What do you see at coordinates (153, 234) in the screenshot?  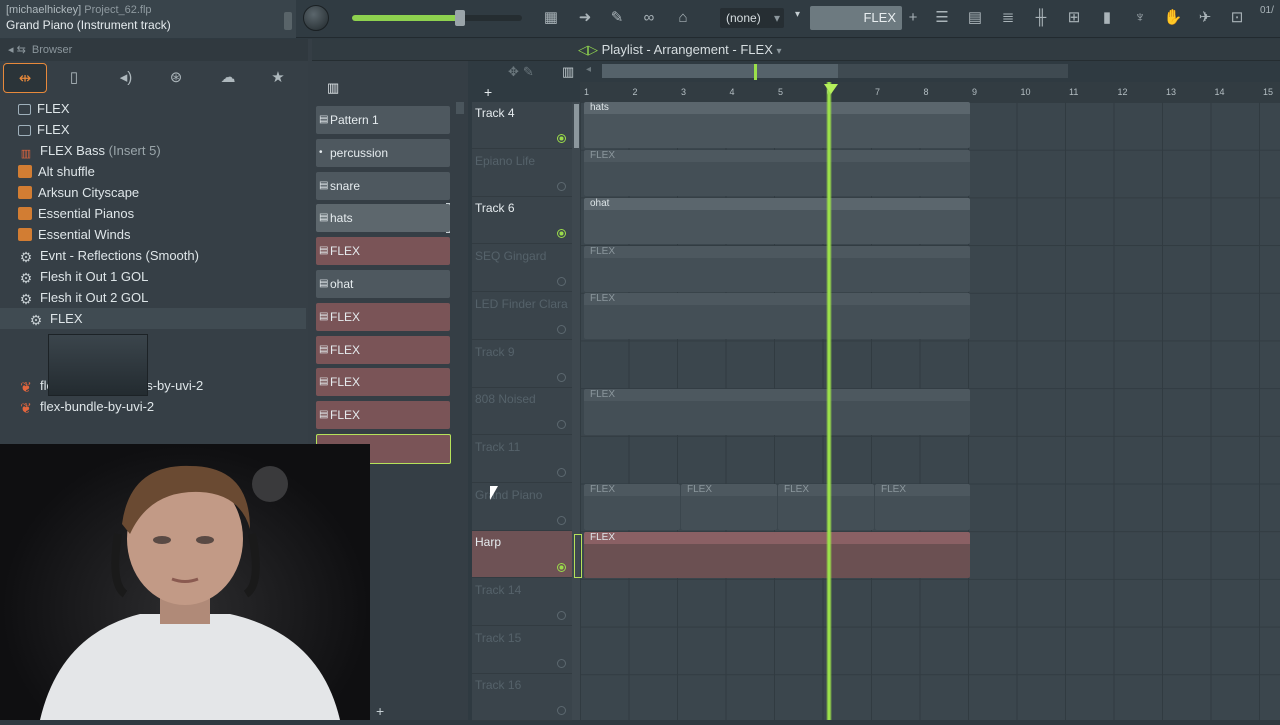 I see `browser-item: Essential Winds` at bounding box center [153, 234].